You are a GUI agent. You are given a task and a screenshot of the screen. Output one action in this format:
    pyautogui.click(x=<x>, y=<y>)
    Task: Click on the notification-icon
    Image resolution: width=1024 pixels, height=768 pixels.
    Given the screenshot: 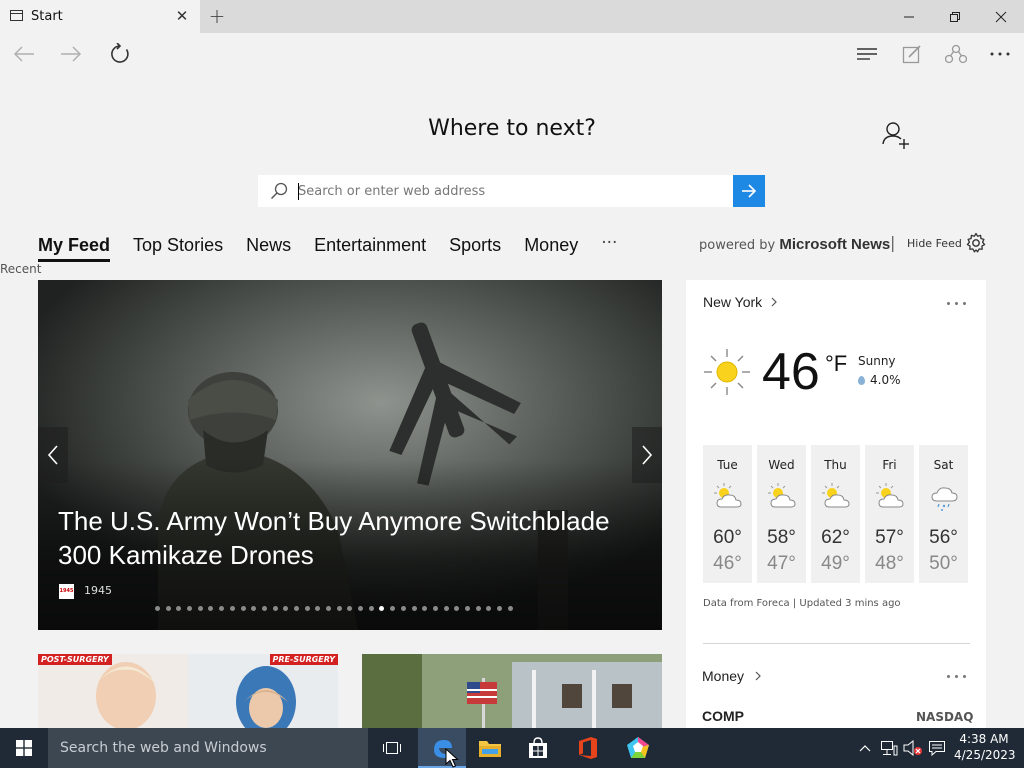 What is the action you would take?
    pyautogui.click(x=937, y=748)
    